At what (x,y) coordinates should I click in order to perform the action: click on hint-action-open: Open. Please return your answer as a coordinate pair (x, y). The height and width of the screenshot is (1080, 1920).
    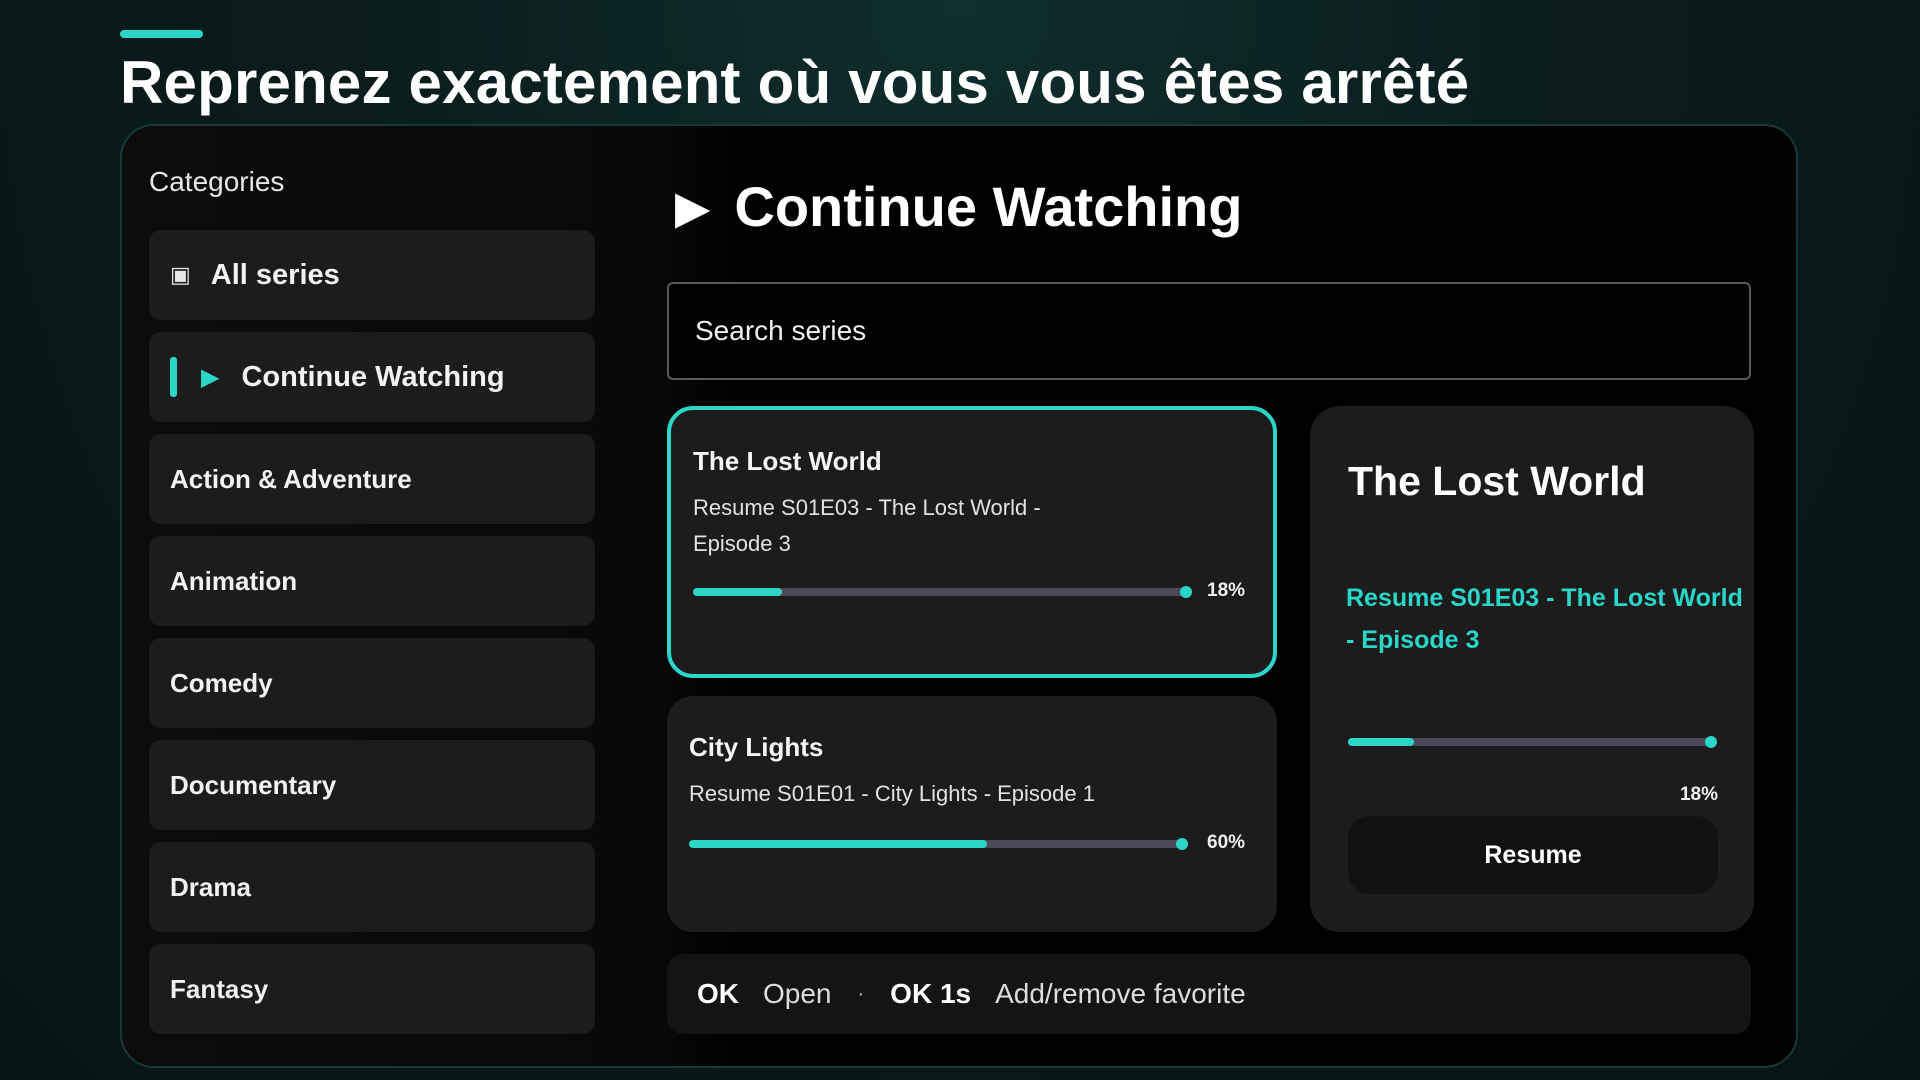
    Looking at the image, I should click on (797, 993).